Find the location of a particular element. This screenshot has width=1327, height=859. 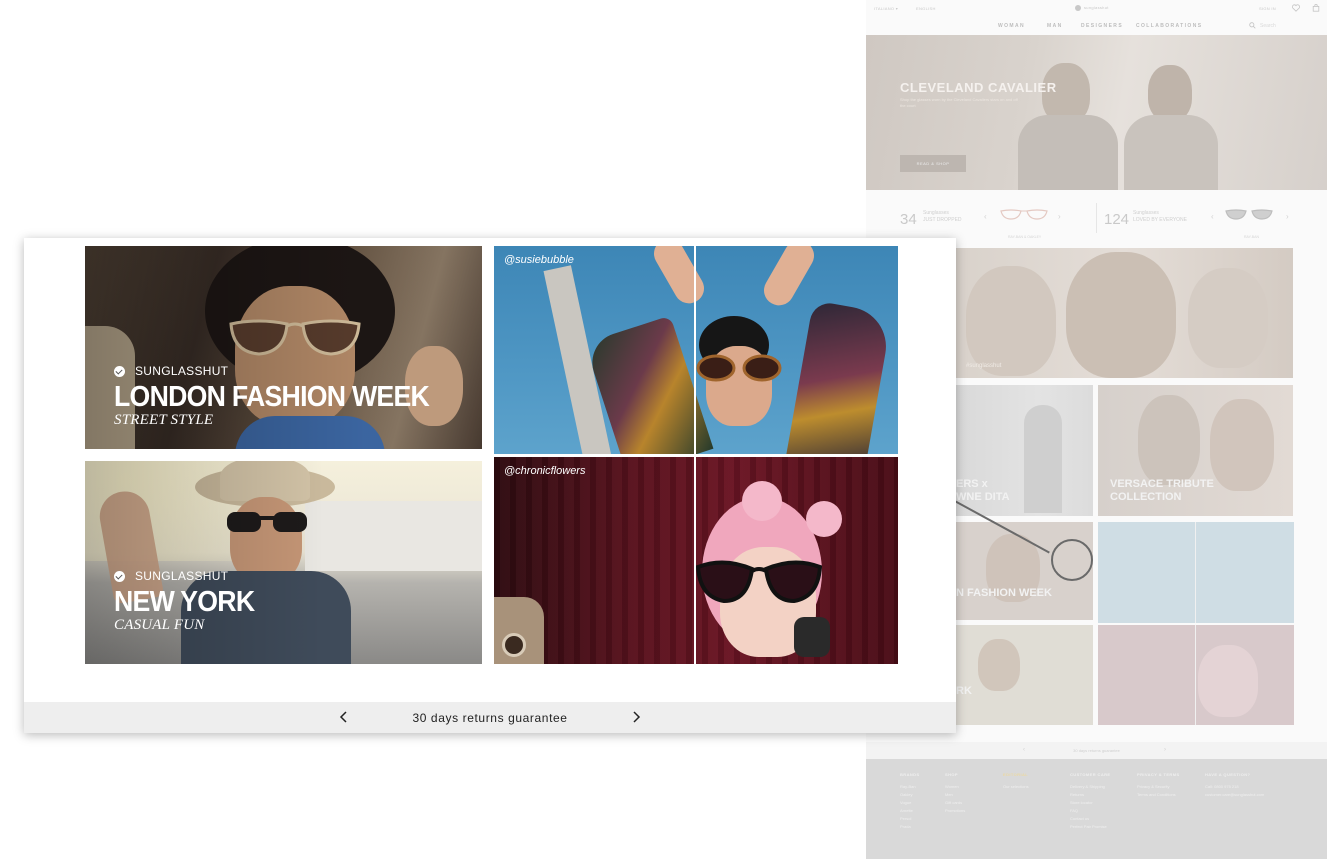

language-selector: ENGLISH is located at coordinates (926, 8).